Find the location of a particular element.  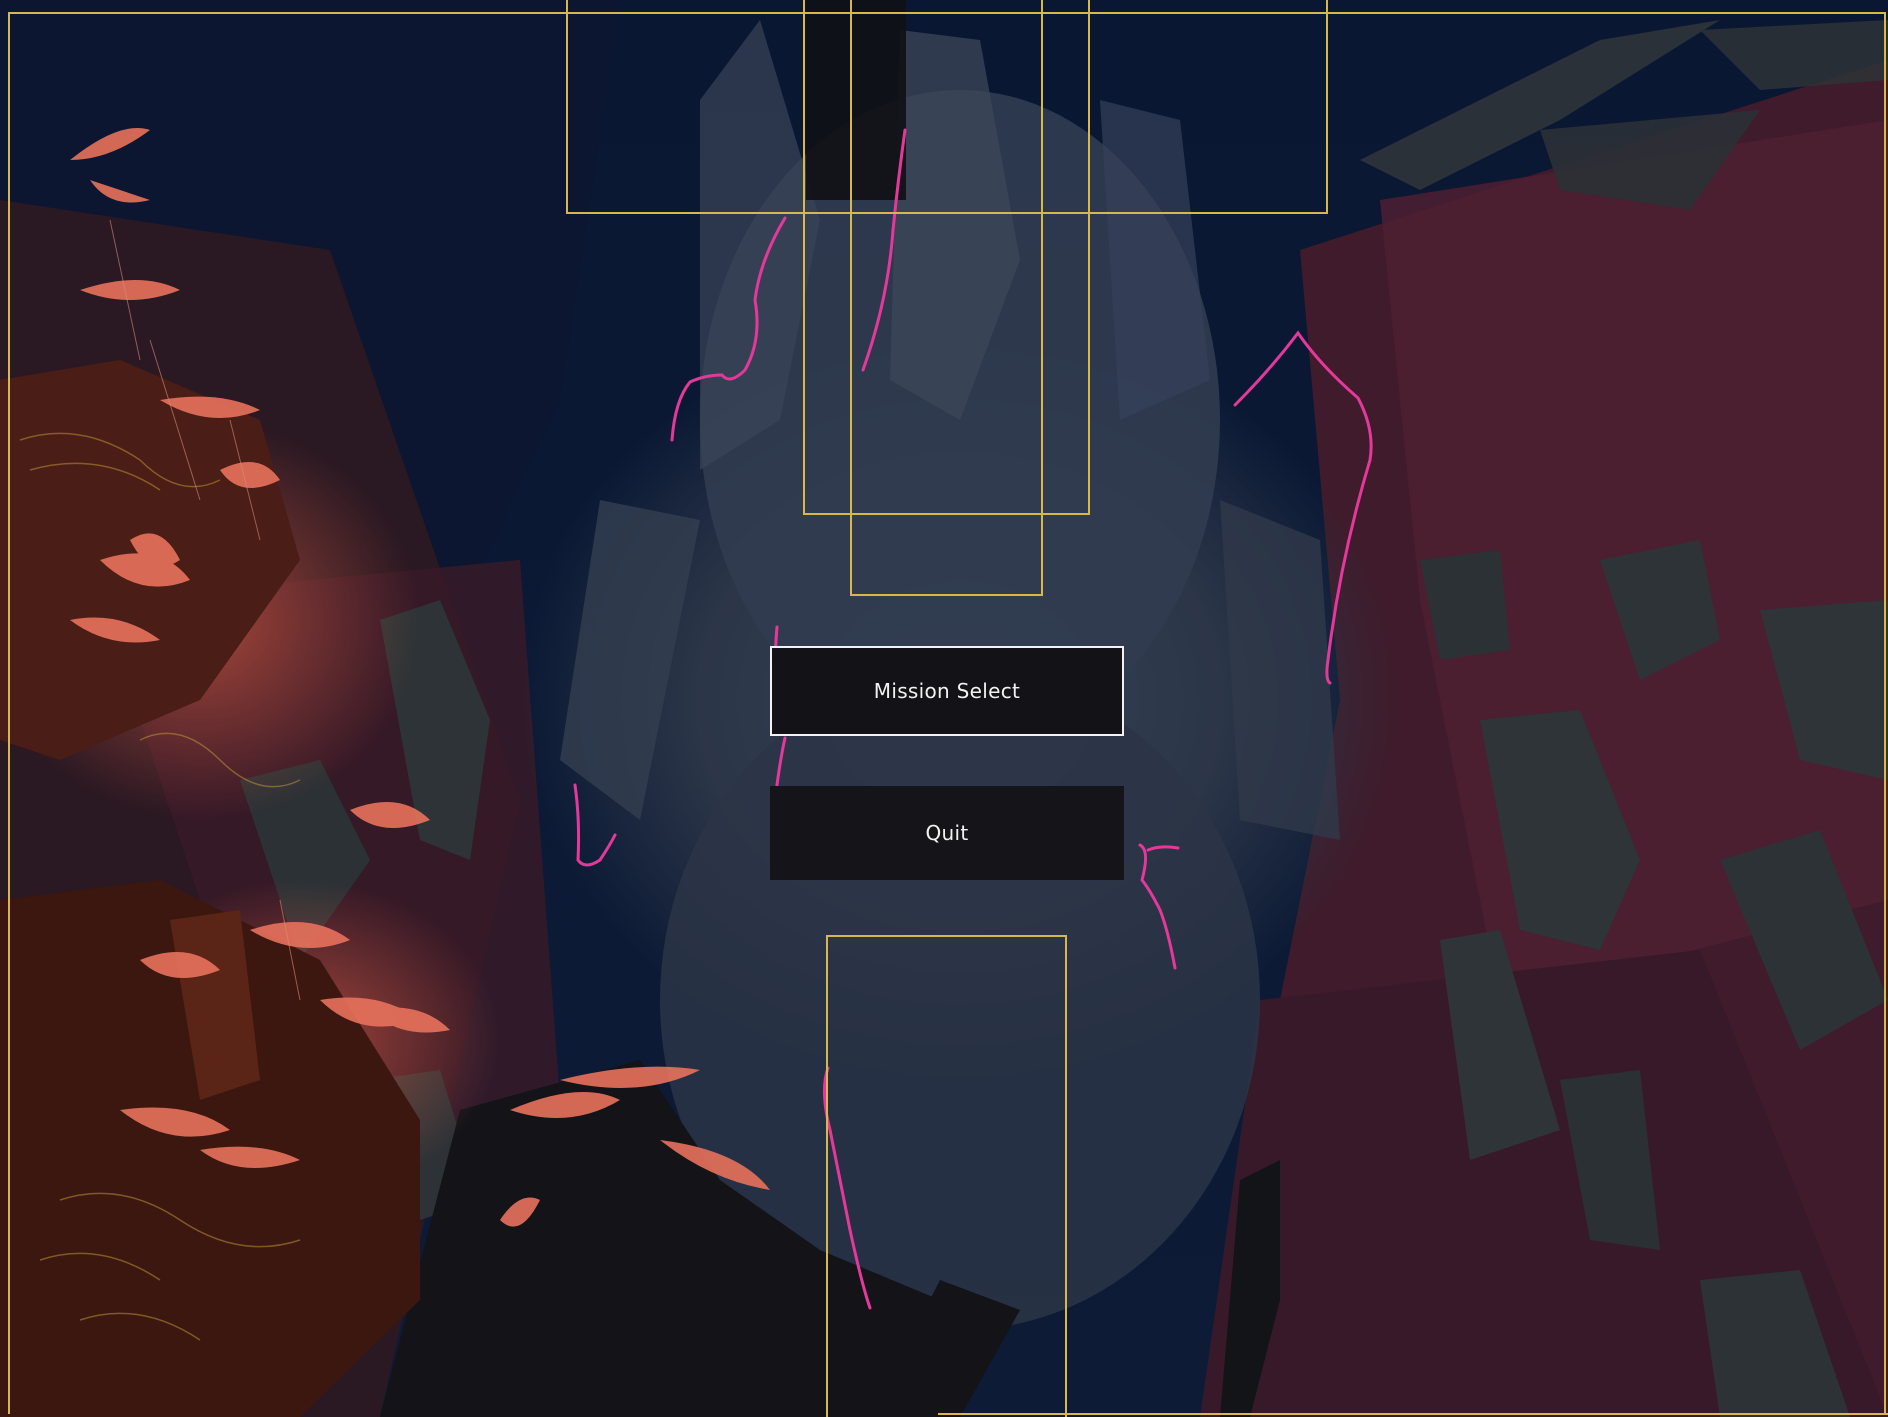

quit-label: Quit is located at coordinates (947, 833).